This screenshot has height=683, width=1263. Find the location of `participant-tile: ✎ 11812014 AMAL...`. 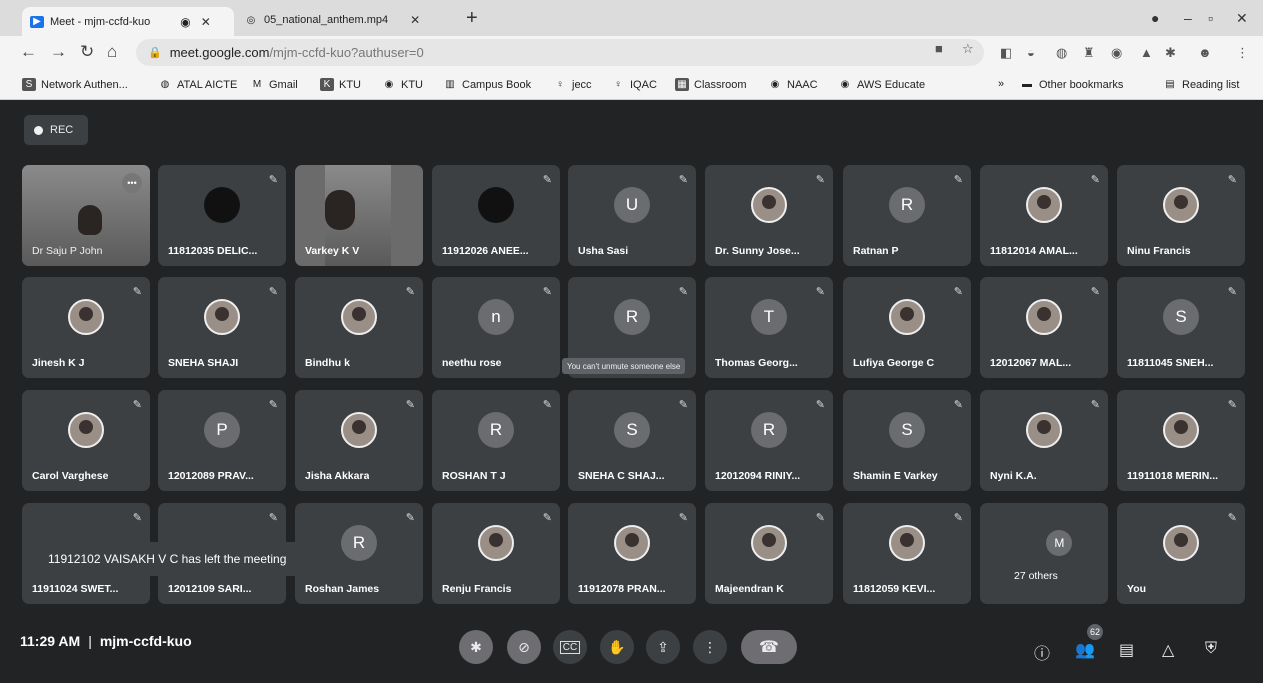

participant-tile: ✎ 11812014 AMAL... is located at coordinates (1044, 215).